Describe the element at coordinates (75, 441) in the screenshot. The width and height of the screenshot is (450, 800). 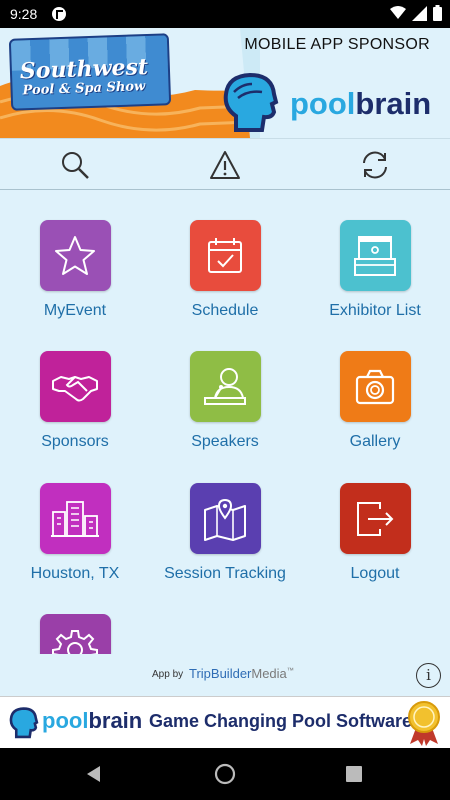
I see `menu-label: Sponsors` at that location.